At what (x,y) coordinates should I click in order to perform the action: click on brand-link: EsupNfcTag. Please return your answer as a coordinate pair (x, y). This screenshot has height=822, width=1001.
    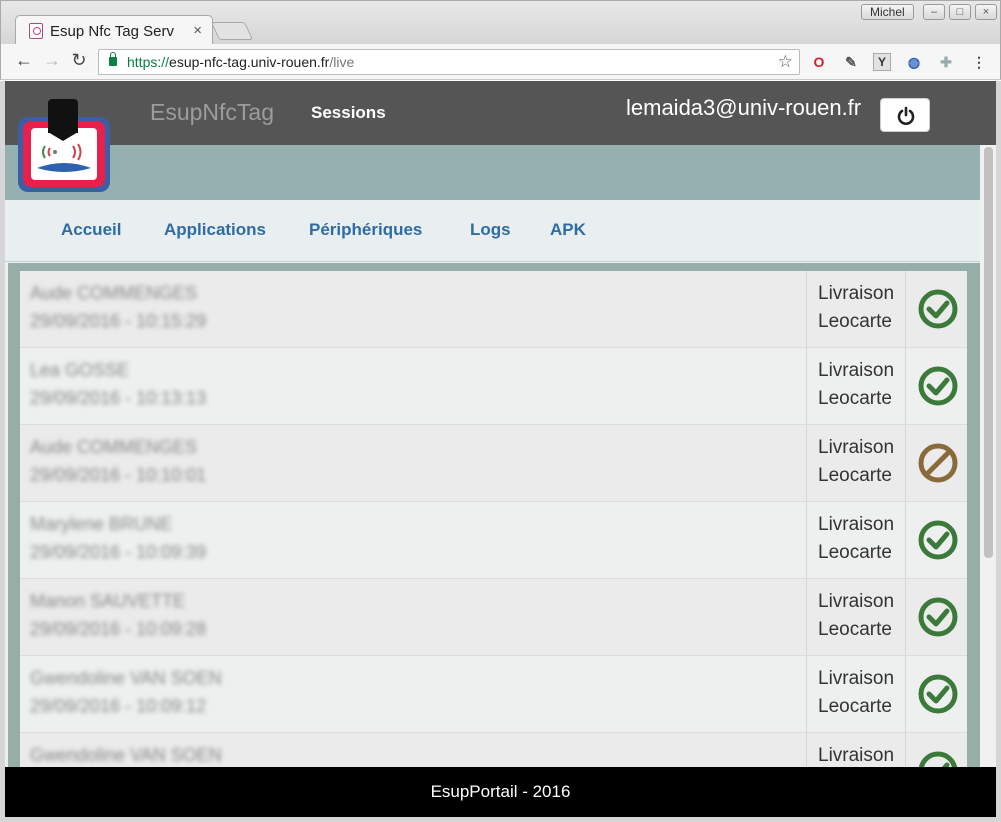
    Looking at the image, I should click on (212, 112).